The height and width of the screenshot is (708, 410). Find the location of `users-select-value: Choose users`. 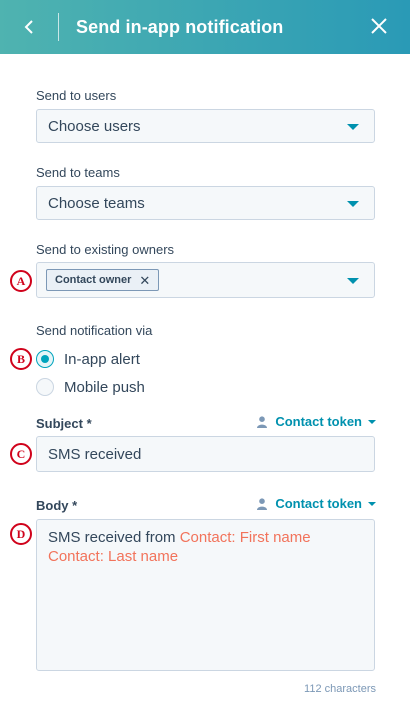

users-select-value: Choose users is located at coordinates (94, 126).